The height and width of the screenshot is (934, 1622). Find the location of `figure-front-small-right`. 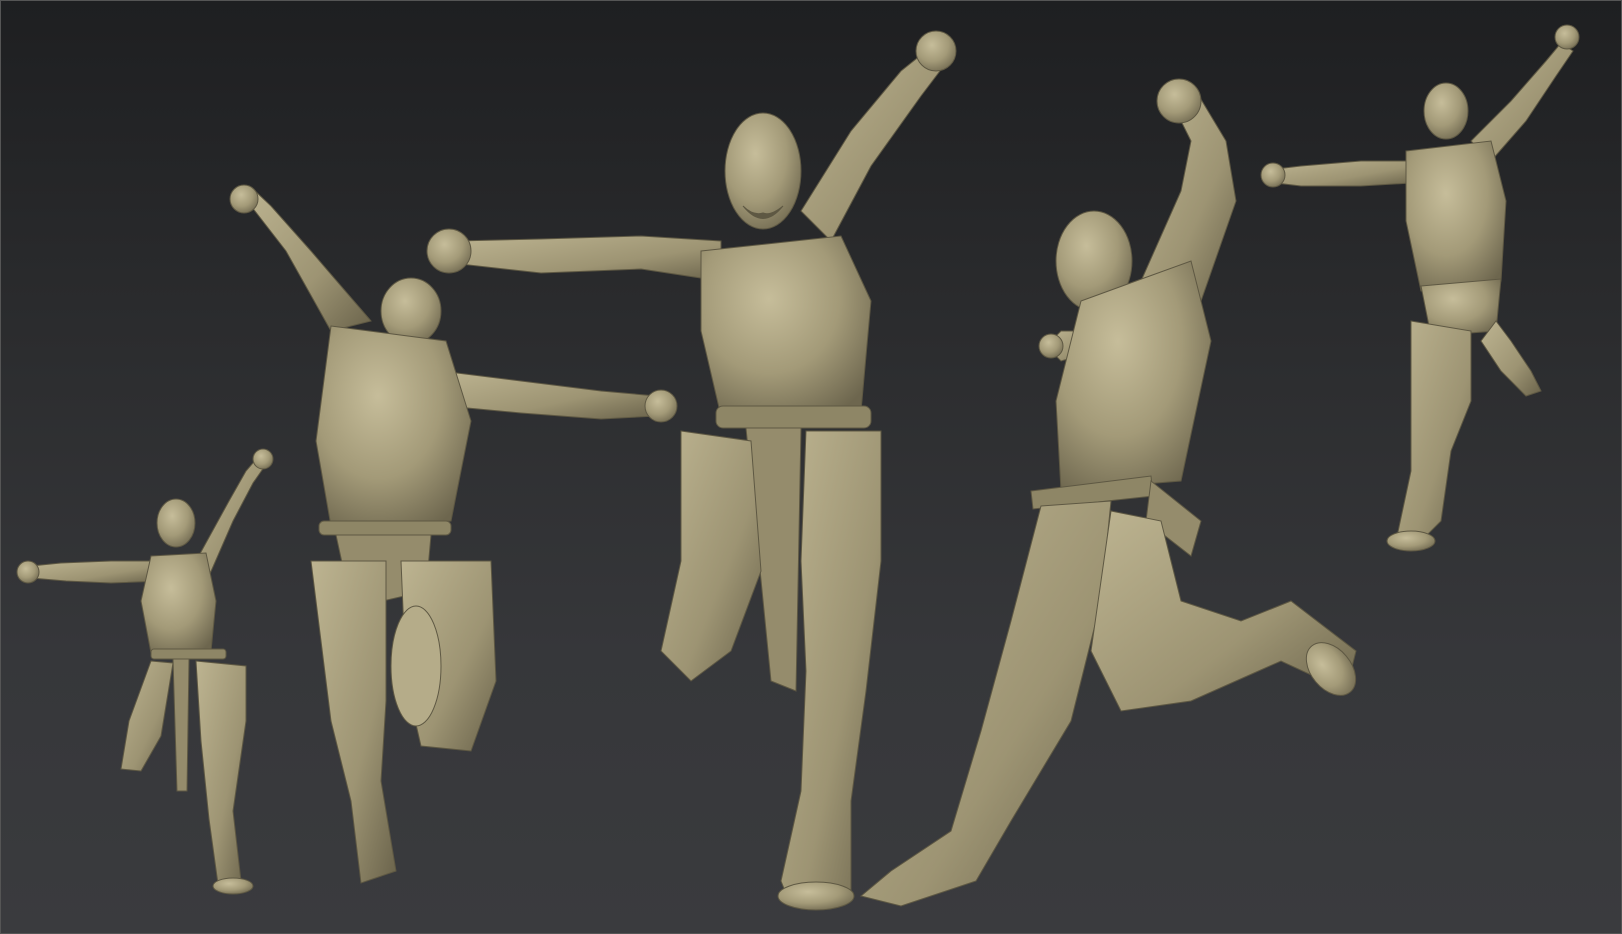

figure-front-small-right is located at coordinates (1420, 288).